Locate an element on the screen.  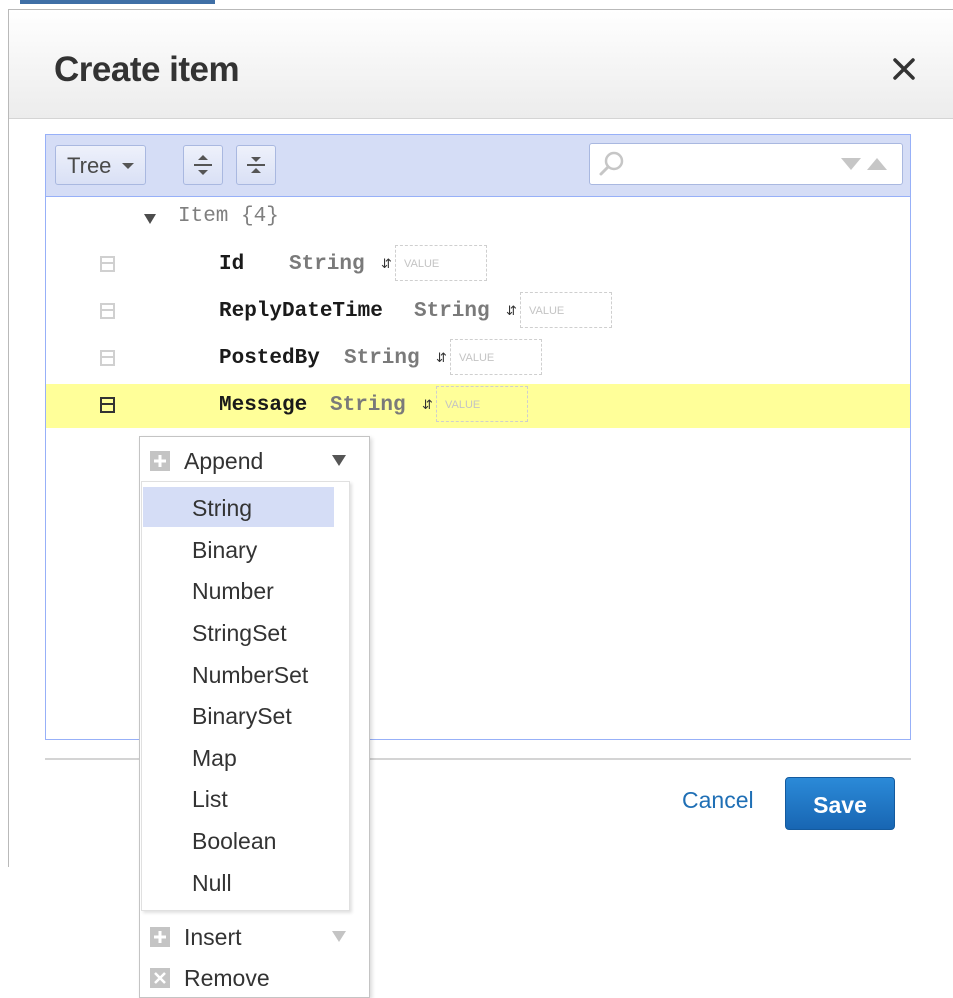
mode-label: Tree is located at coordinates (89, 165).